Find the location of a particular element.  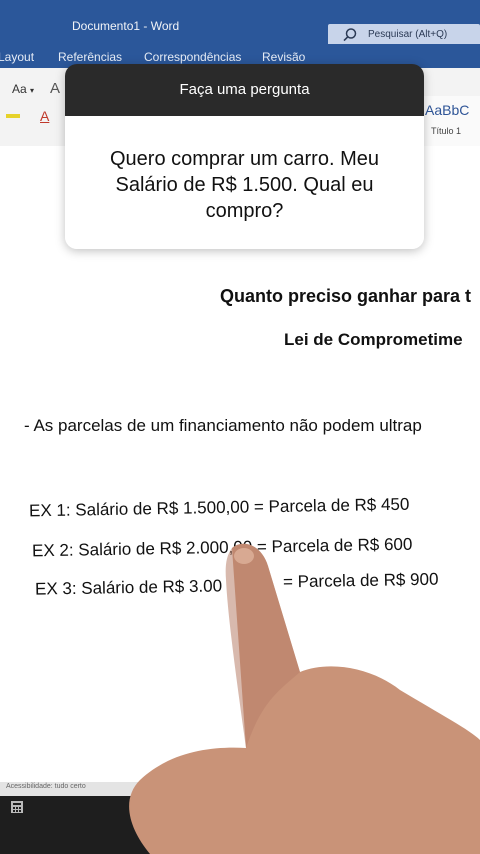

style-name: Título 1 is located at coordinates (446, 131).